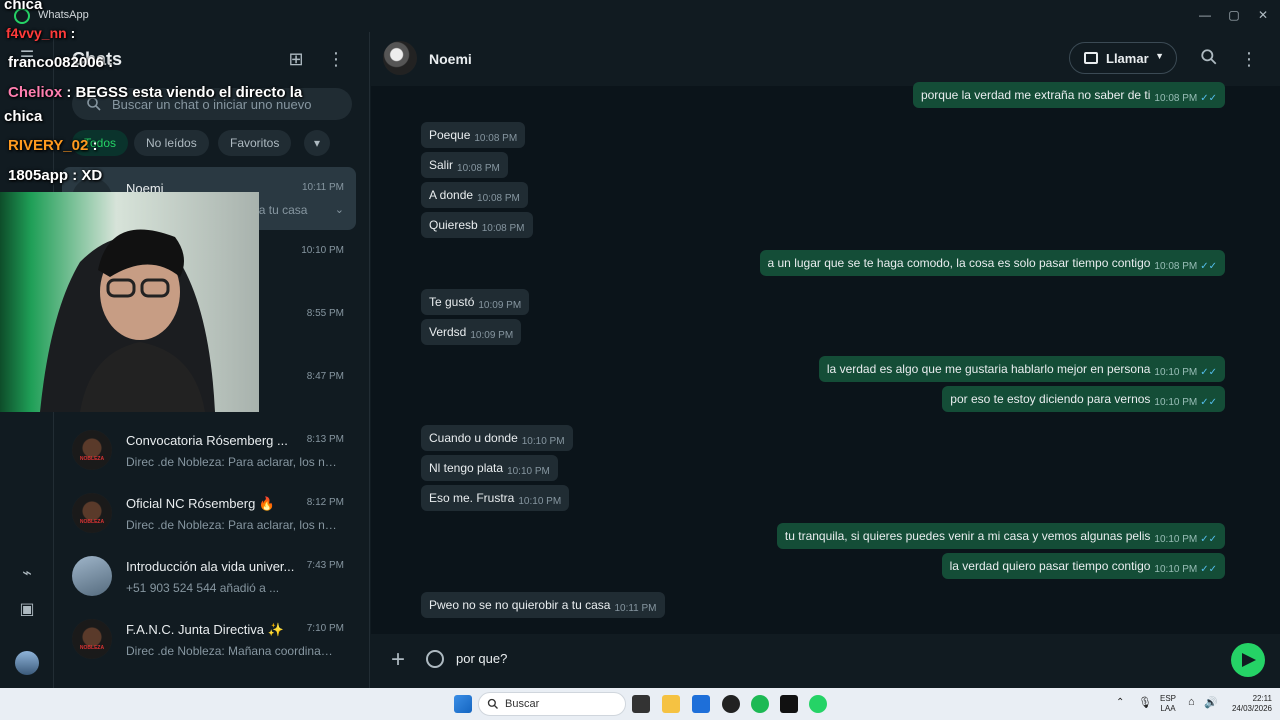 Image resolution: width=1280 pixels, height=720 pixels. Describe the element at coordinates (339, 209) in the screenshot. I see `chevron-down-icon: ⌄` at that location.